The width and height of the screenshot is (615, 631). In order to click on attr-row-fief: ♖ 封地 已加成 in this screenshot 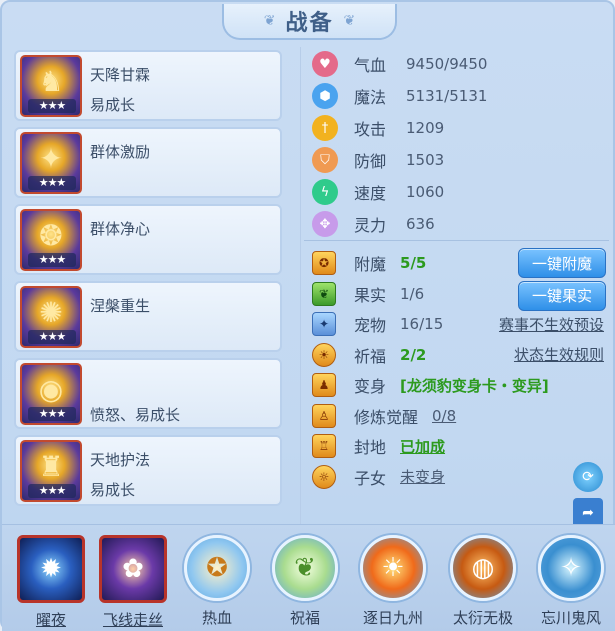, I will do `click(462, 446)`.